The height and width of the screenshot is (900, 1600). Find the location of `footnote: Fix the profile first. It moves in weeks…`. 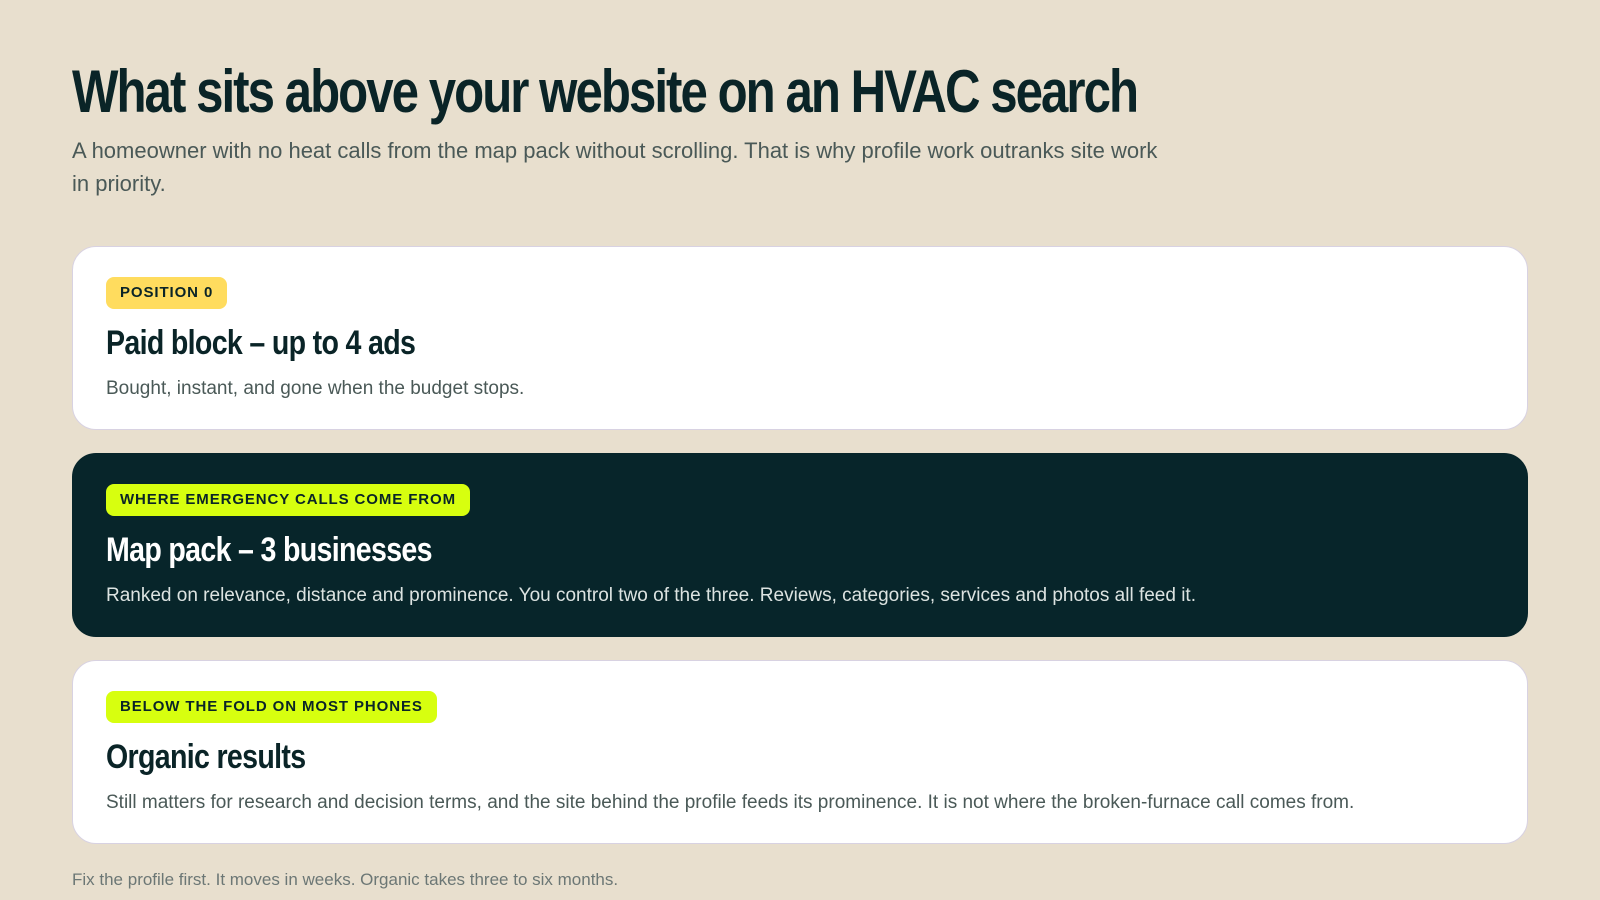

footnote: Fix the profile first. It moves in weeks… is located at coordinates (345, 879).